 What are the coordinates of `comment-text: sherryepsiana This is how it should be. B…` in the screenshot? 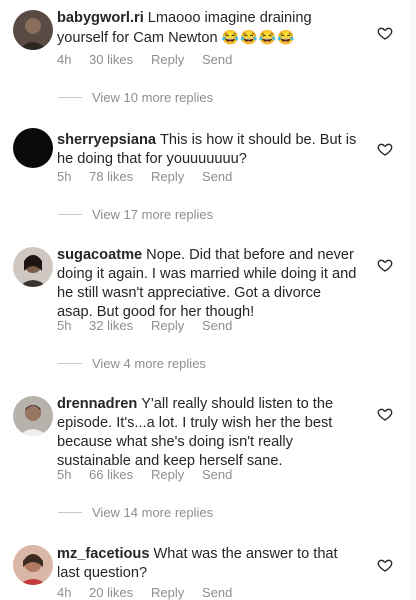 It's located at (207, 150).